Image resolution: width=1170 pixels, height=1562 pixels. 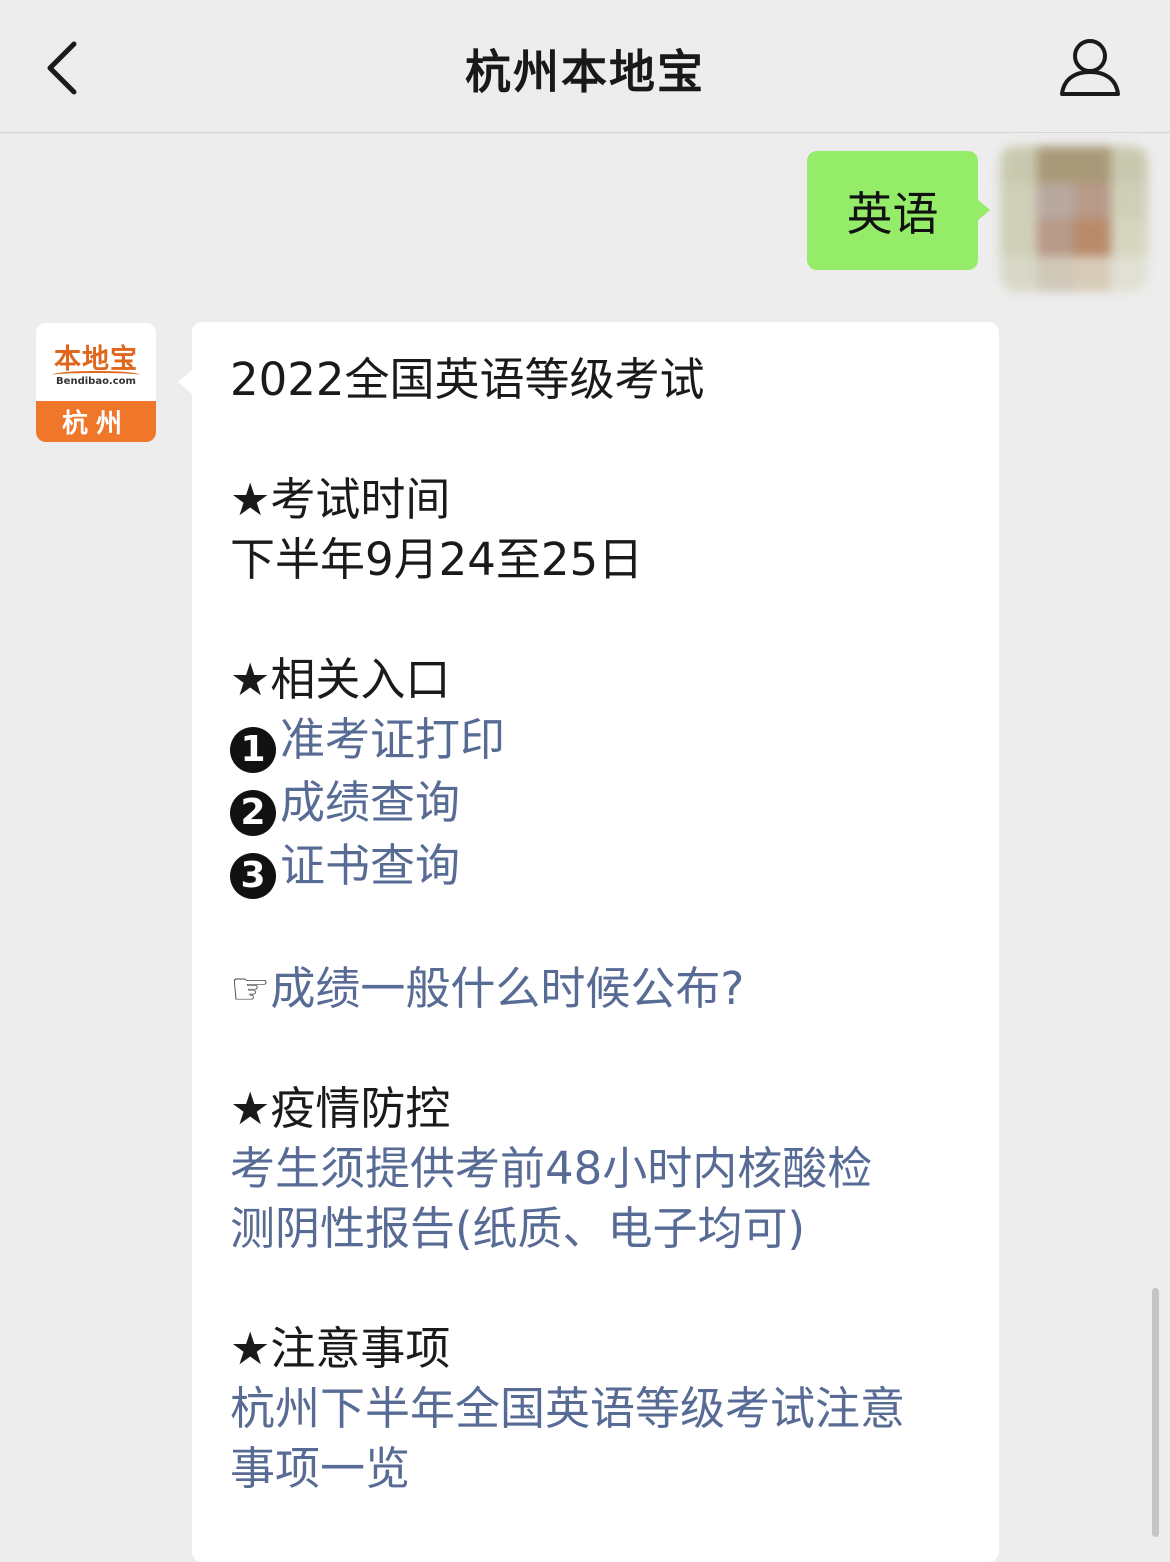 I want to click on entry-item: 3 证书查询, so click(x=600, y=867).